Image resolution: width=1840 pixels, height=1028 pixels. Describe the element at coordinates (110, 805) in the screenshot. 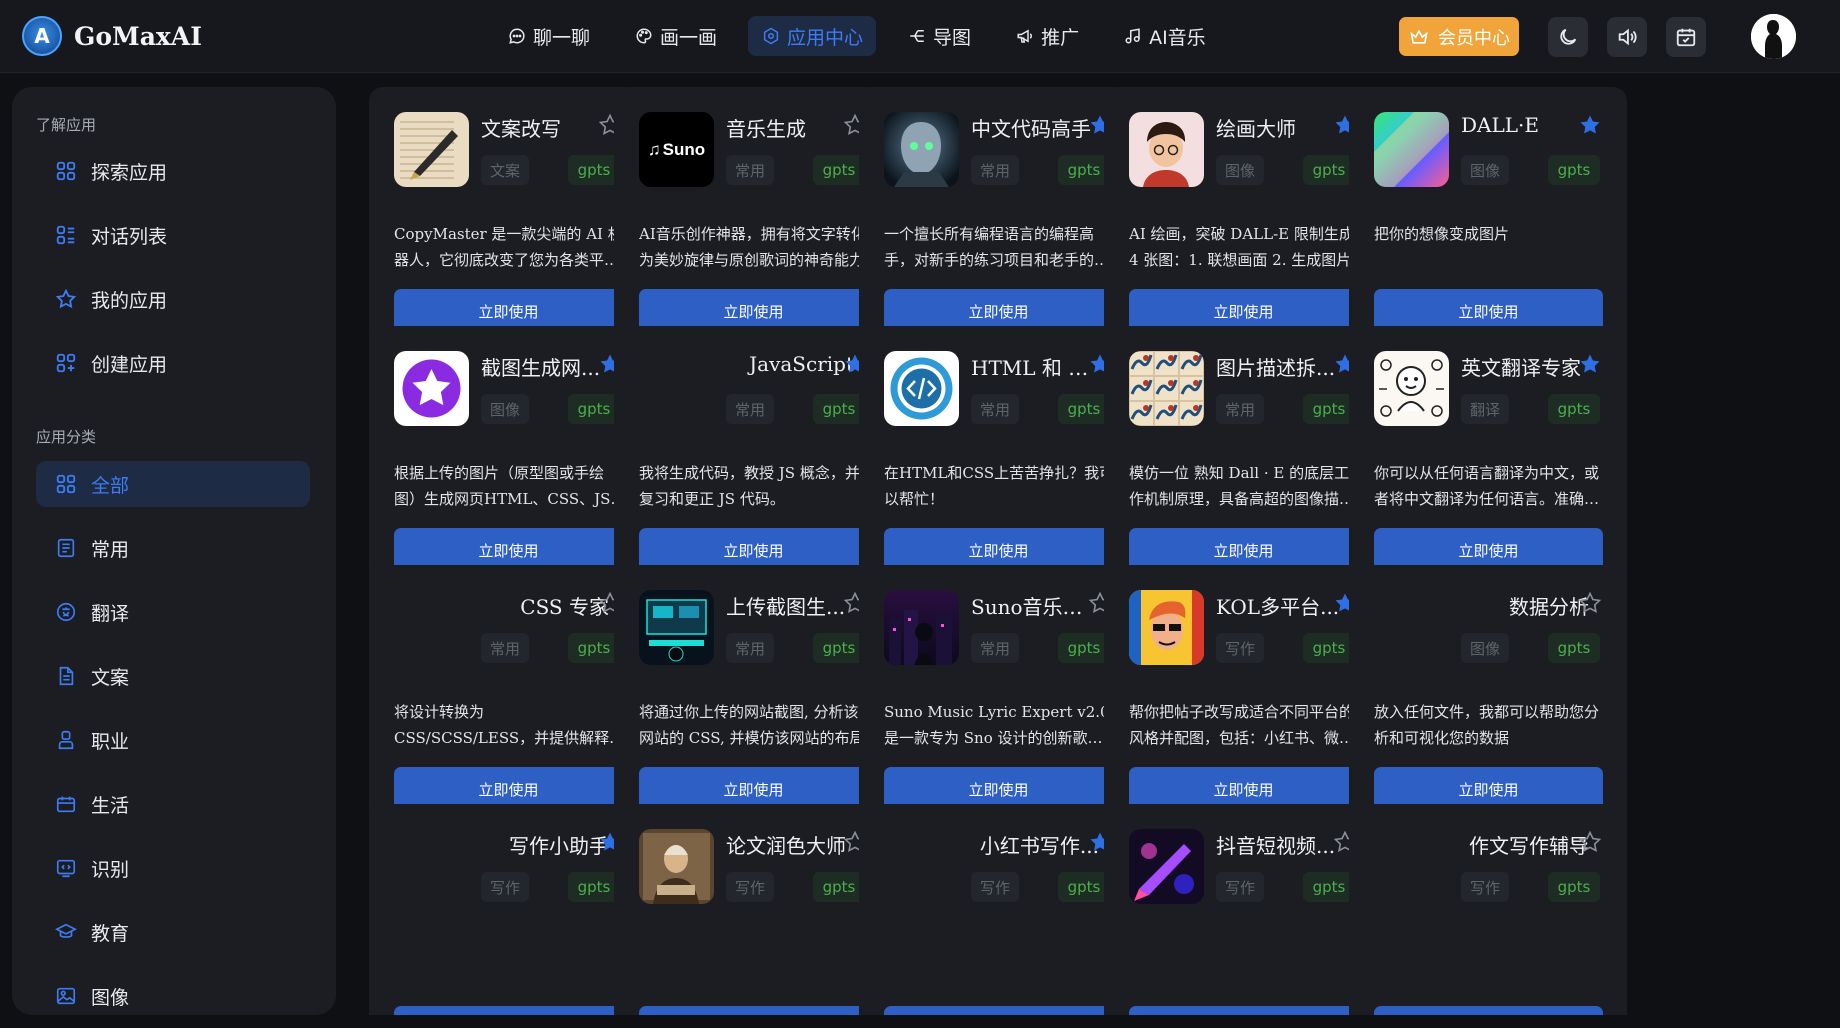

I see `sidebar-item-label: 生活` at that location.